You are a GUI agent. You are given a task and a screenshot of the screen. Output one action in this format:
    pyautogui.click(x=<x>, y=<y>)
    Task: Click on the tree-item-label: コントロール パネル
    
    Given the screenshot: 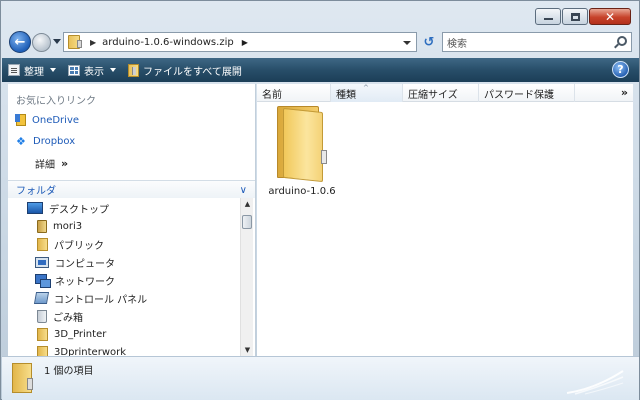 What is the action you would take?
    pyautogui.click(x=101, y=300)
    